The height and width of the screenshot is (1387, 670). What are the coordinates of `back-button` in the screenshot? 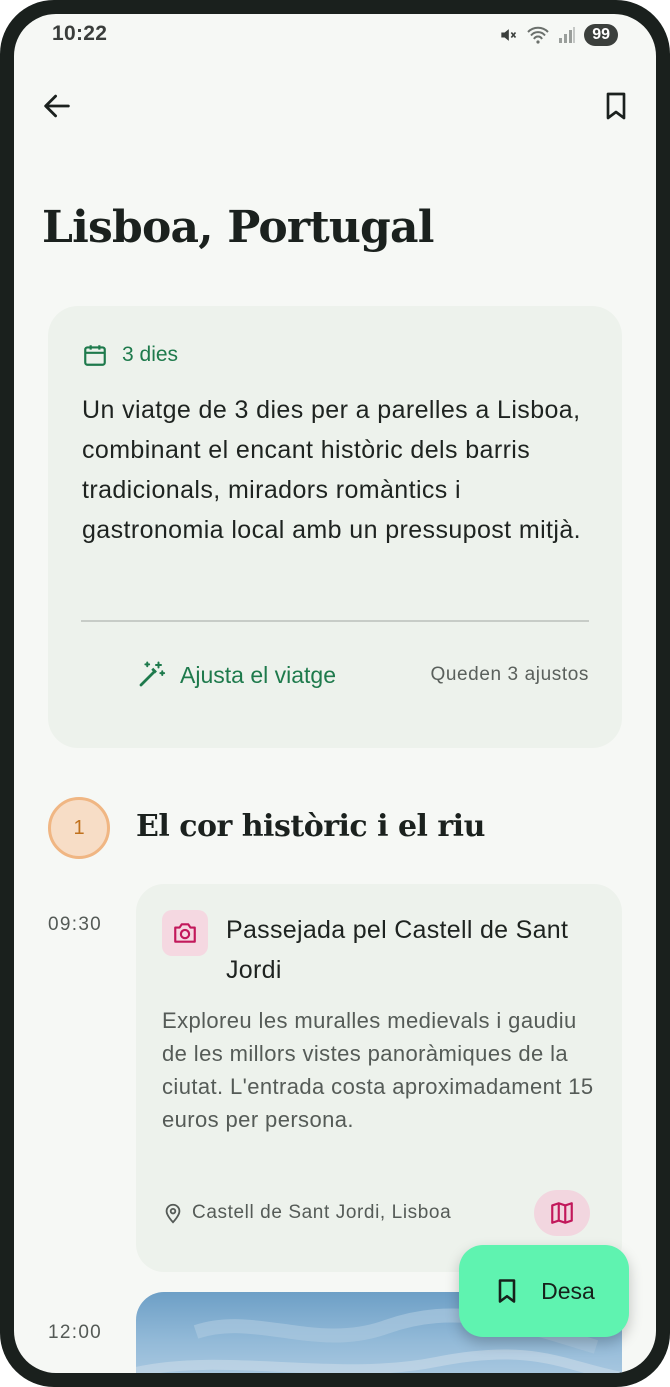 It's located at (57, 106).